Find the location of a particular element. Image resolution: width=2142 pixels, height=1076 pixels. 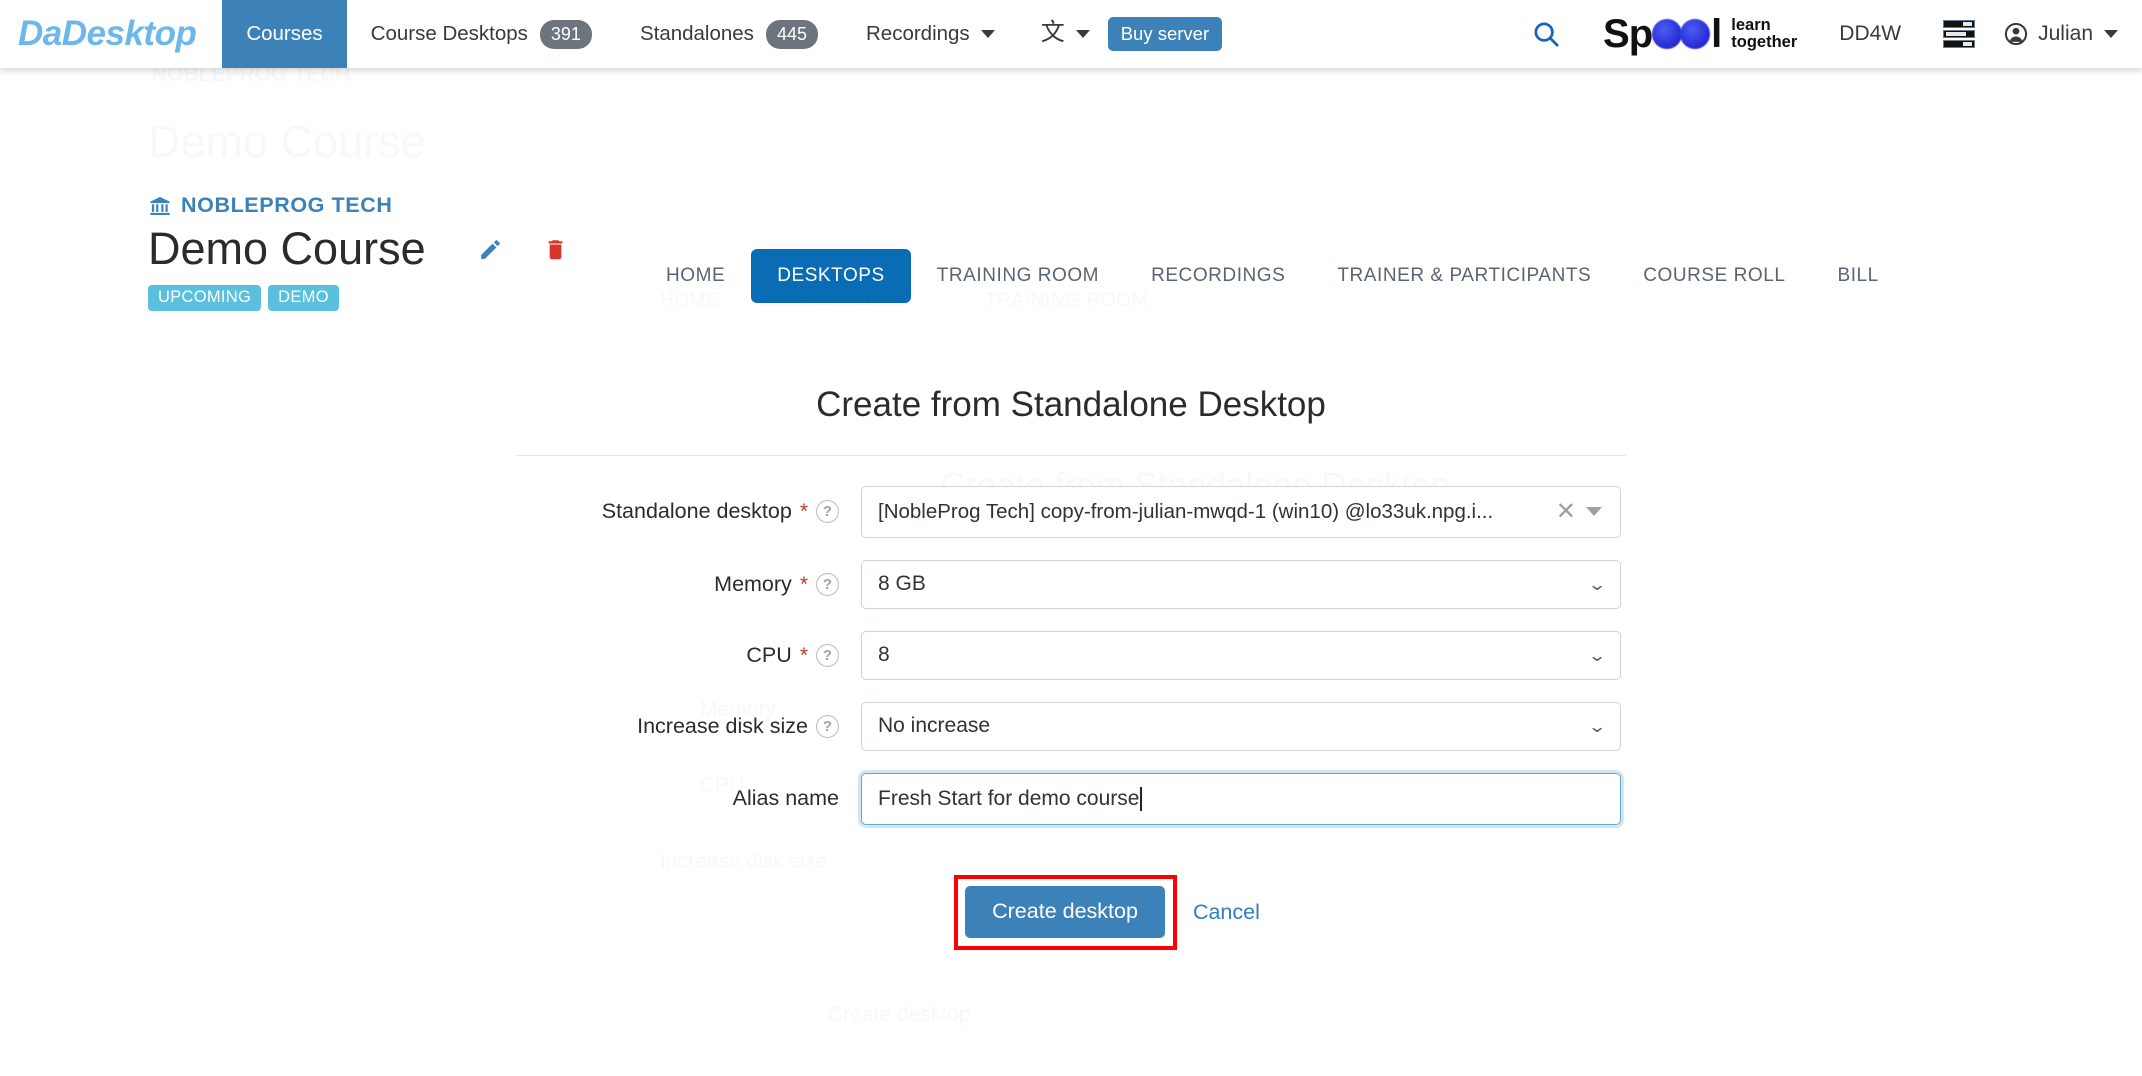

nav-item-label: Courses is located at coordinates (284, 33).